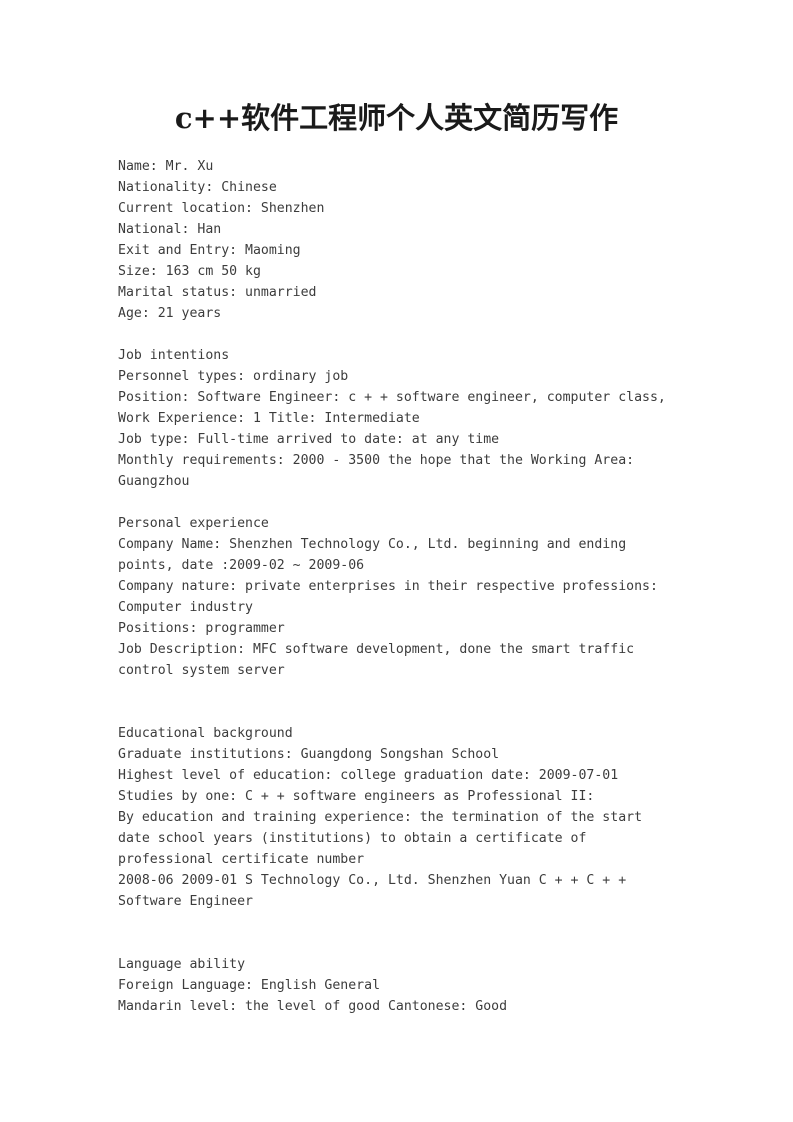 This screenshot has height=1122, width=793. I want to click on personal-info-size: Size: 163 cm 50 kg, so click(189, 271).